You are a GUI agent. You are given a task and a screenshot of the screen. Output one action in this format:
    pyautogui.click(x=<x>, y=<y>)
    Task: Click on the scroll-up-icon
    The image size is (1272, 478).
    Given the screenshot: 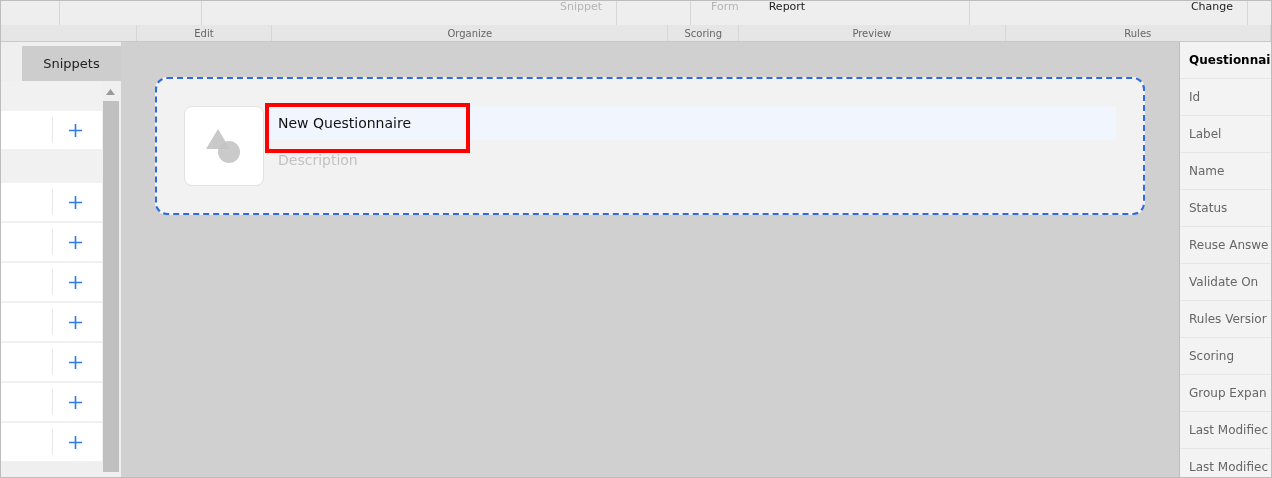 What is the action you would take?
    pyautogui.click(x=110, y=92)
    